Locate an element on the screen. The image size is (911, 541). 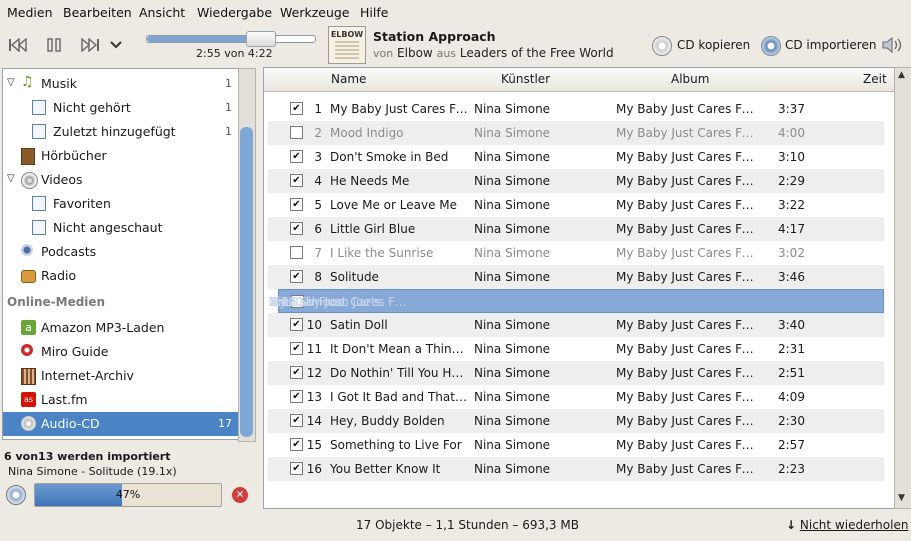
lastfm-icon: as is located at coordinates (28, 399).